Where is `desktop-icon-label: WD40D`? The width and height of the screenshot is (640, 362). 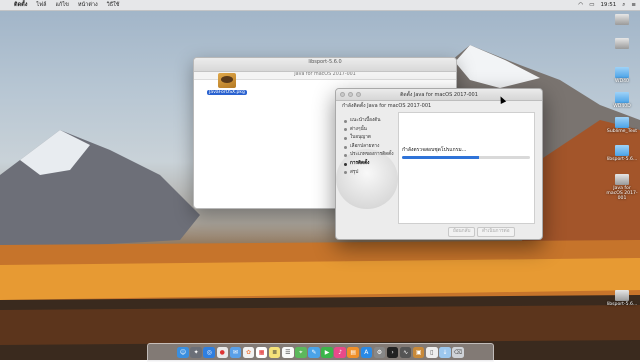
desktop-icon-label: WD40D is located at coordinates (622, 106).